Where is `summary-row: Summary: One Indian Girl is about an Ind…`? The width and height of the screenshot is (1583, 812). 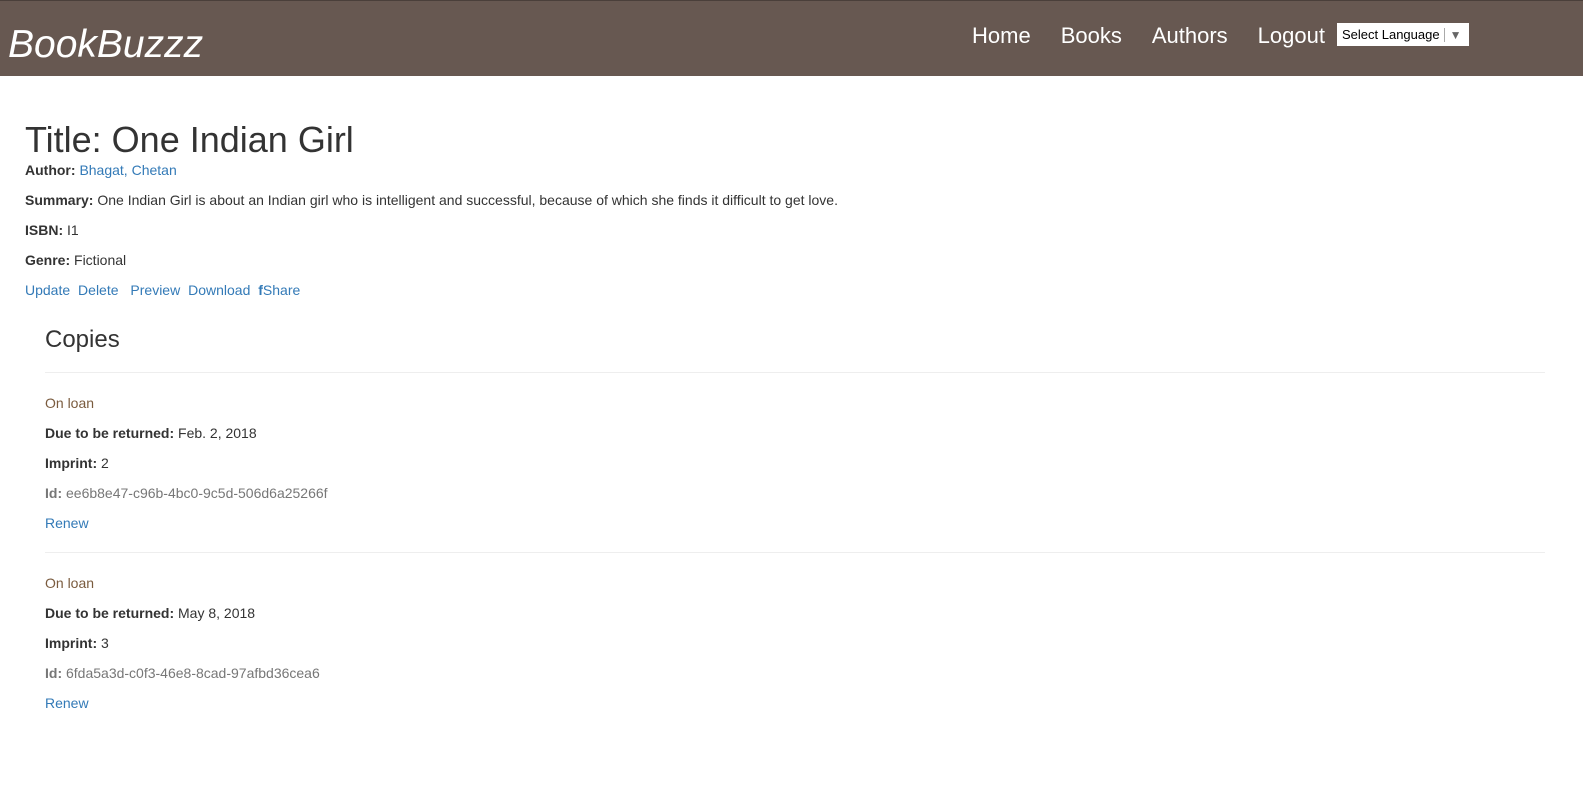 summary-row: Summary: One Indian Girl is about an Ind… is located at coordinates (785, 200).